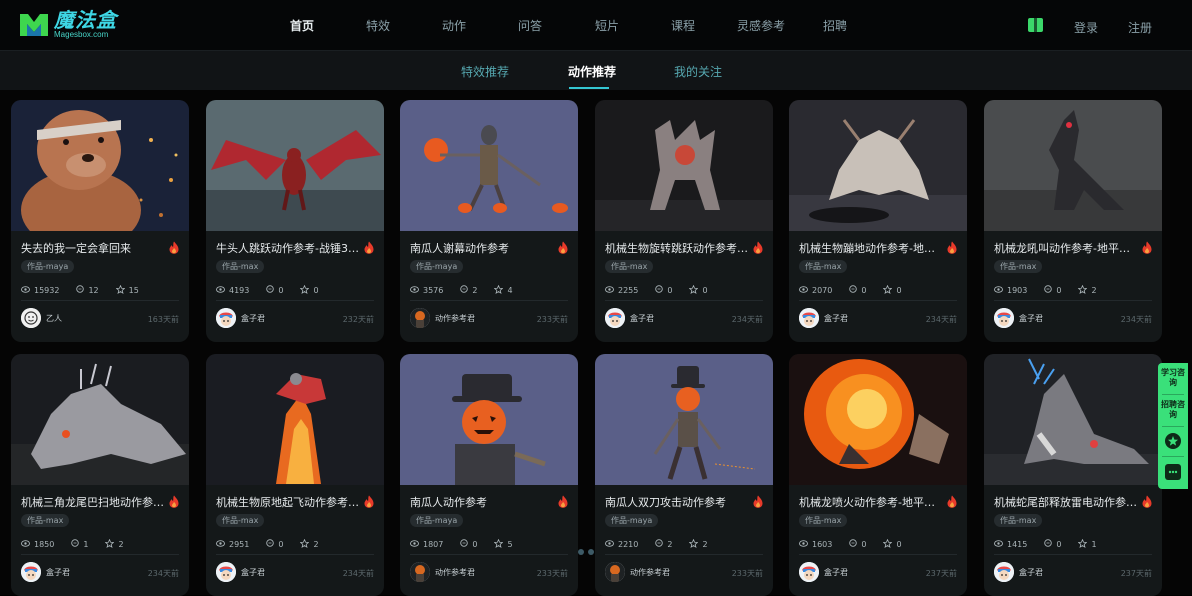 Image resolution: width=1192 pixels, height=596 pixels. Describe the element at coordinates (683, 26) in the screenshot. I see `nav-courses: 课程` at that location.